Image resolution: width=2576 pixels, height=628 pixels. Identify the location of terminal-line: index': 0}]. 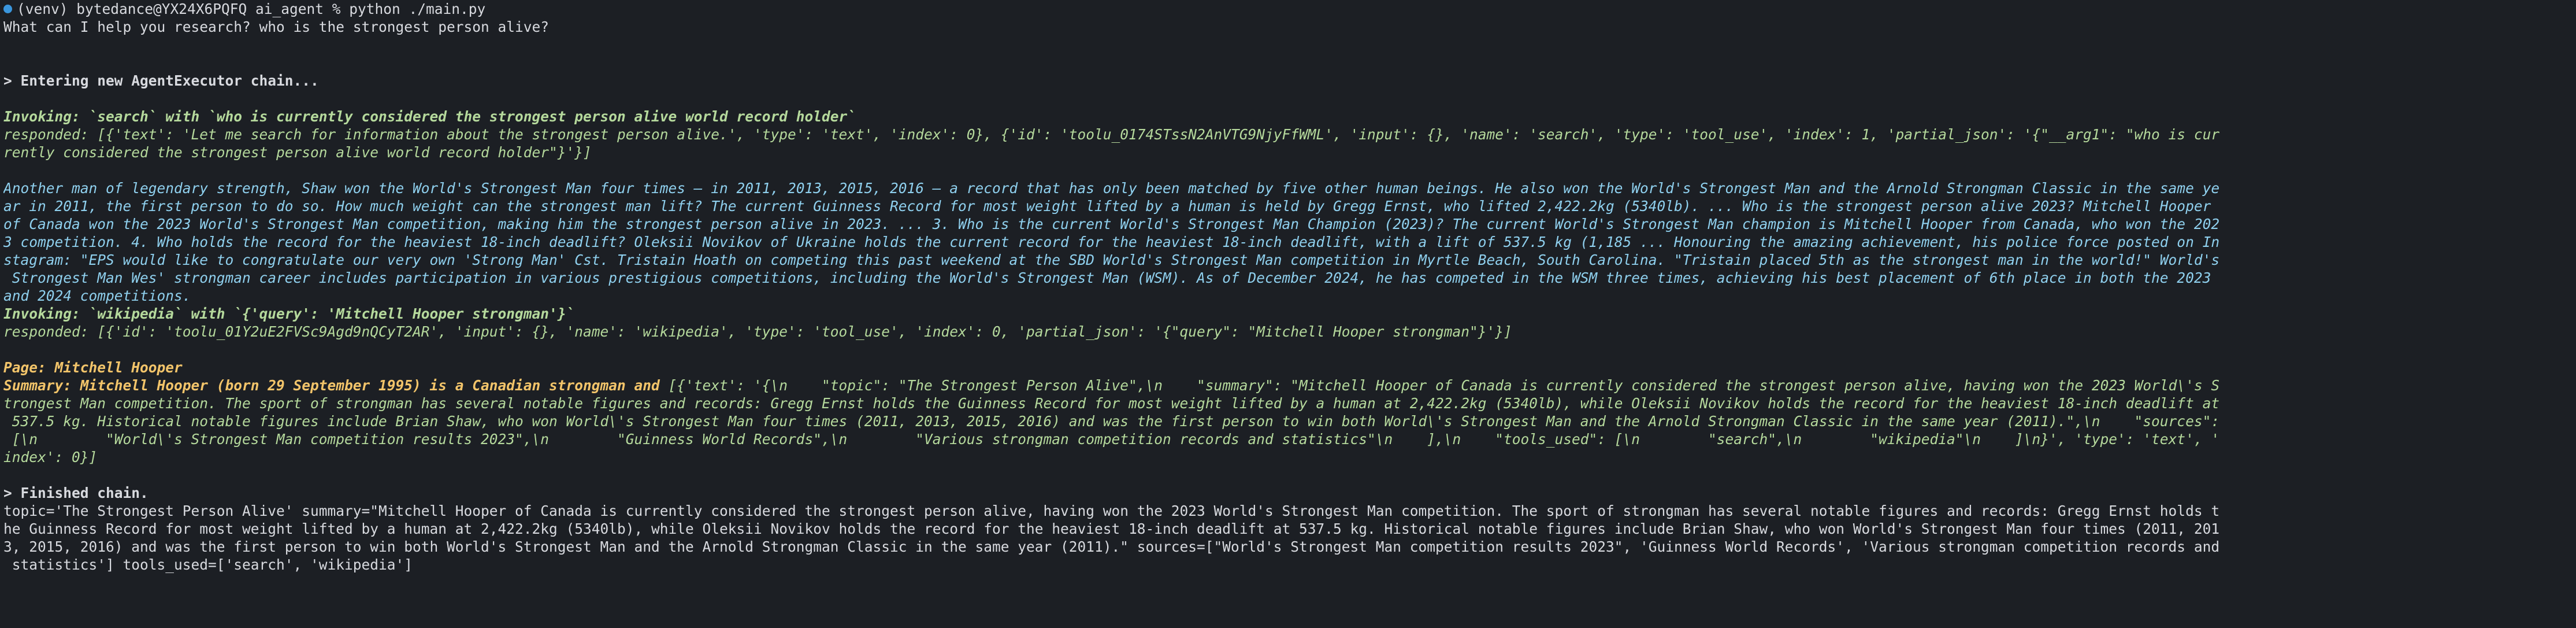
(50, 457).